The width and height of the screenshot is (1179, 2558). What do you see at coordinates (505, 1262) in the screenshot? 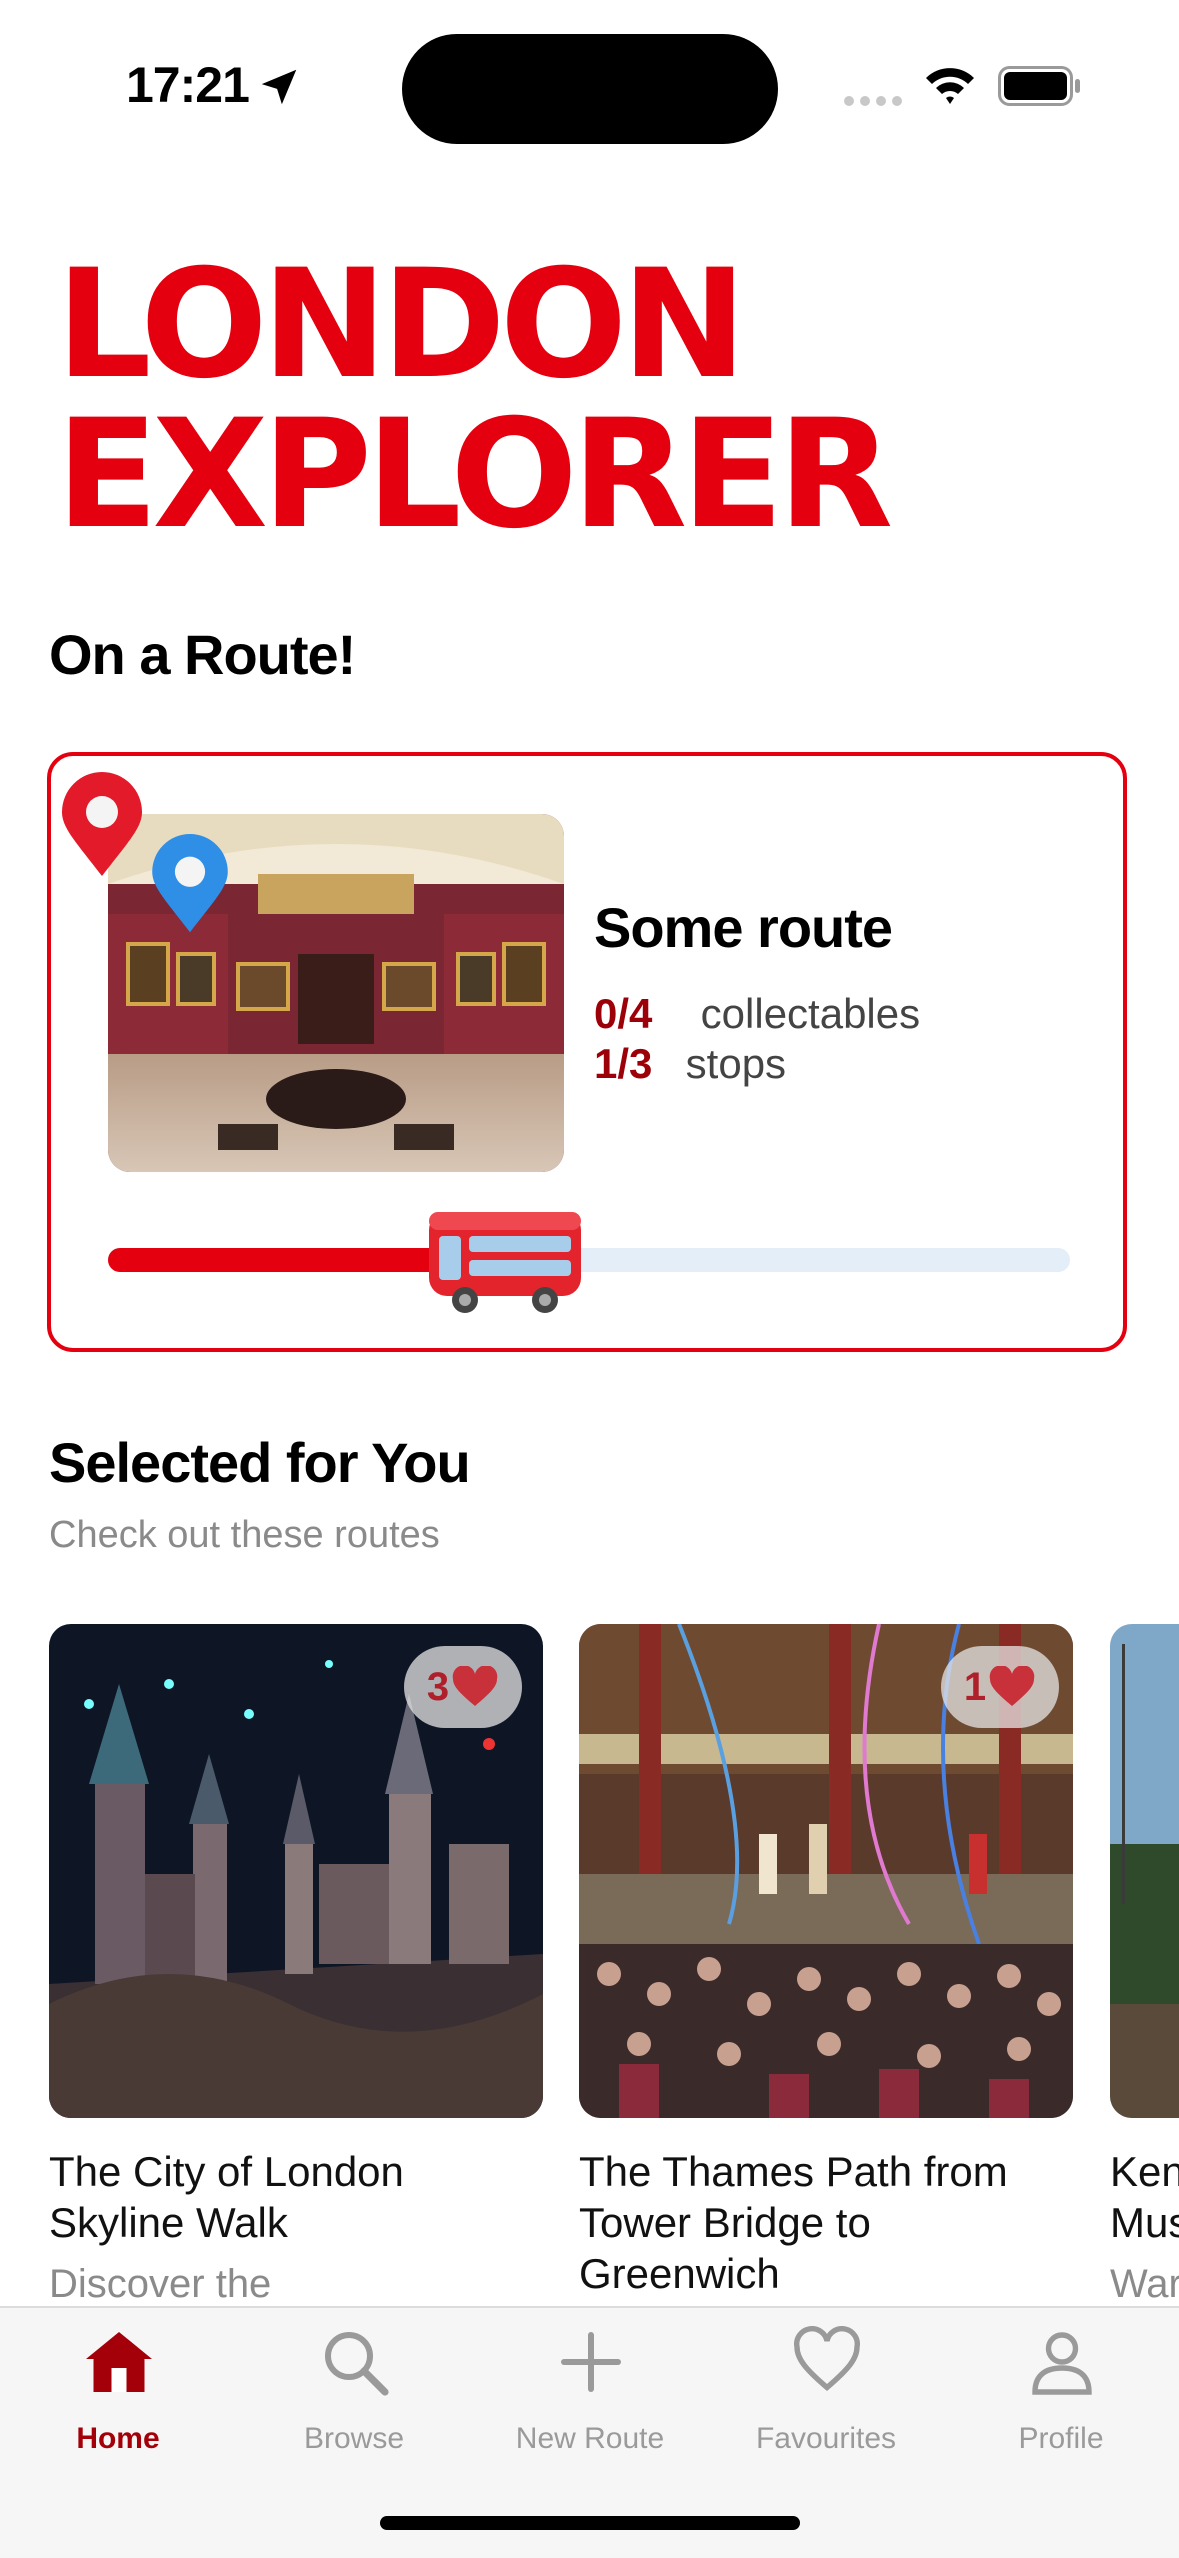
I see `bus-icon` at bounding box center [505, 1262].